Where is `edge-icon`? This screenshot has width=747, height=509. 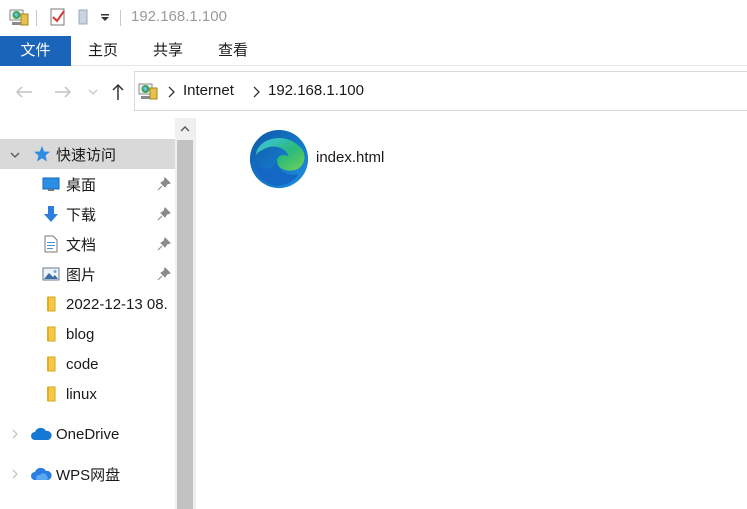
edge-icon is located at coordinates (280, 160).